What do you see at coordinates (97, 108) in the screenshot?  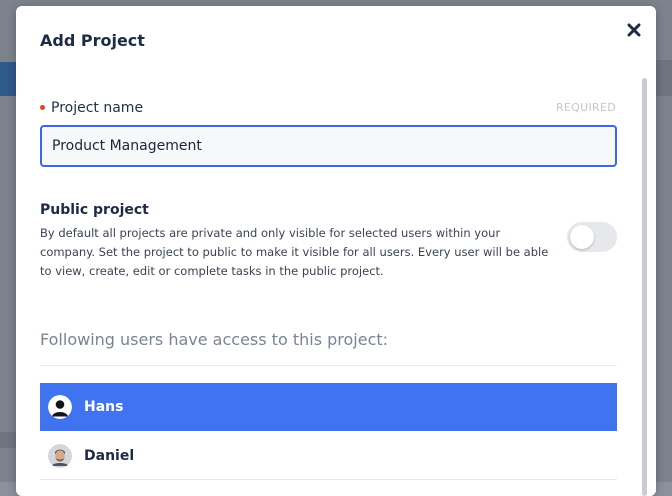 I see `project-name-label: Project name` at bounding box center [97, 108].